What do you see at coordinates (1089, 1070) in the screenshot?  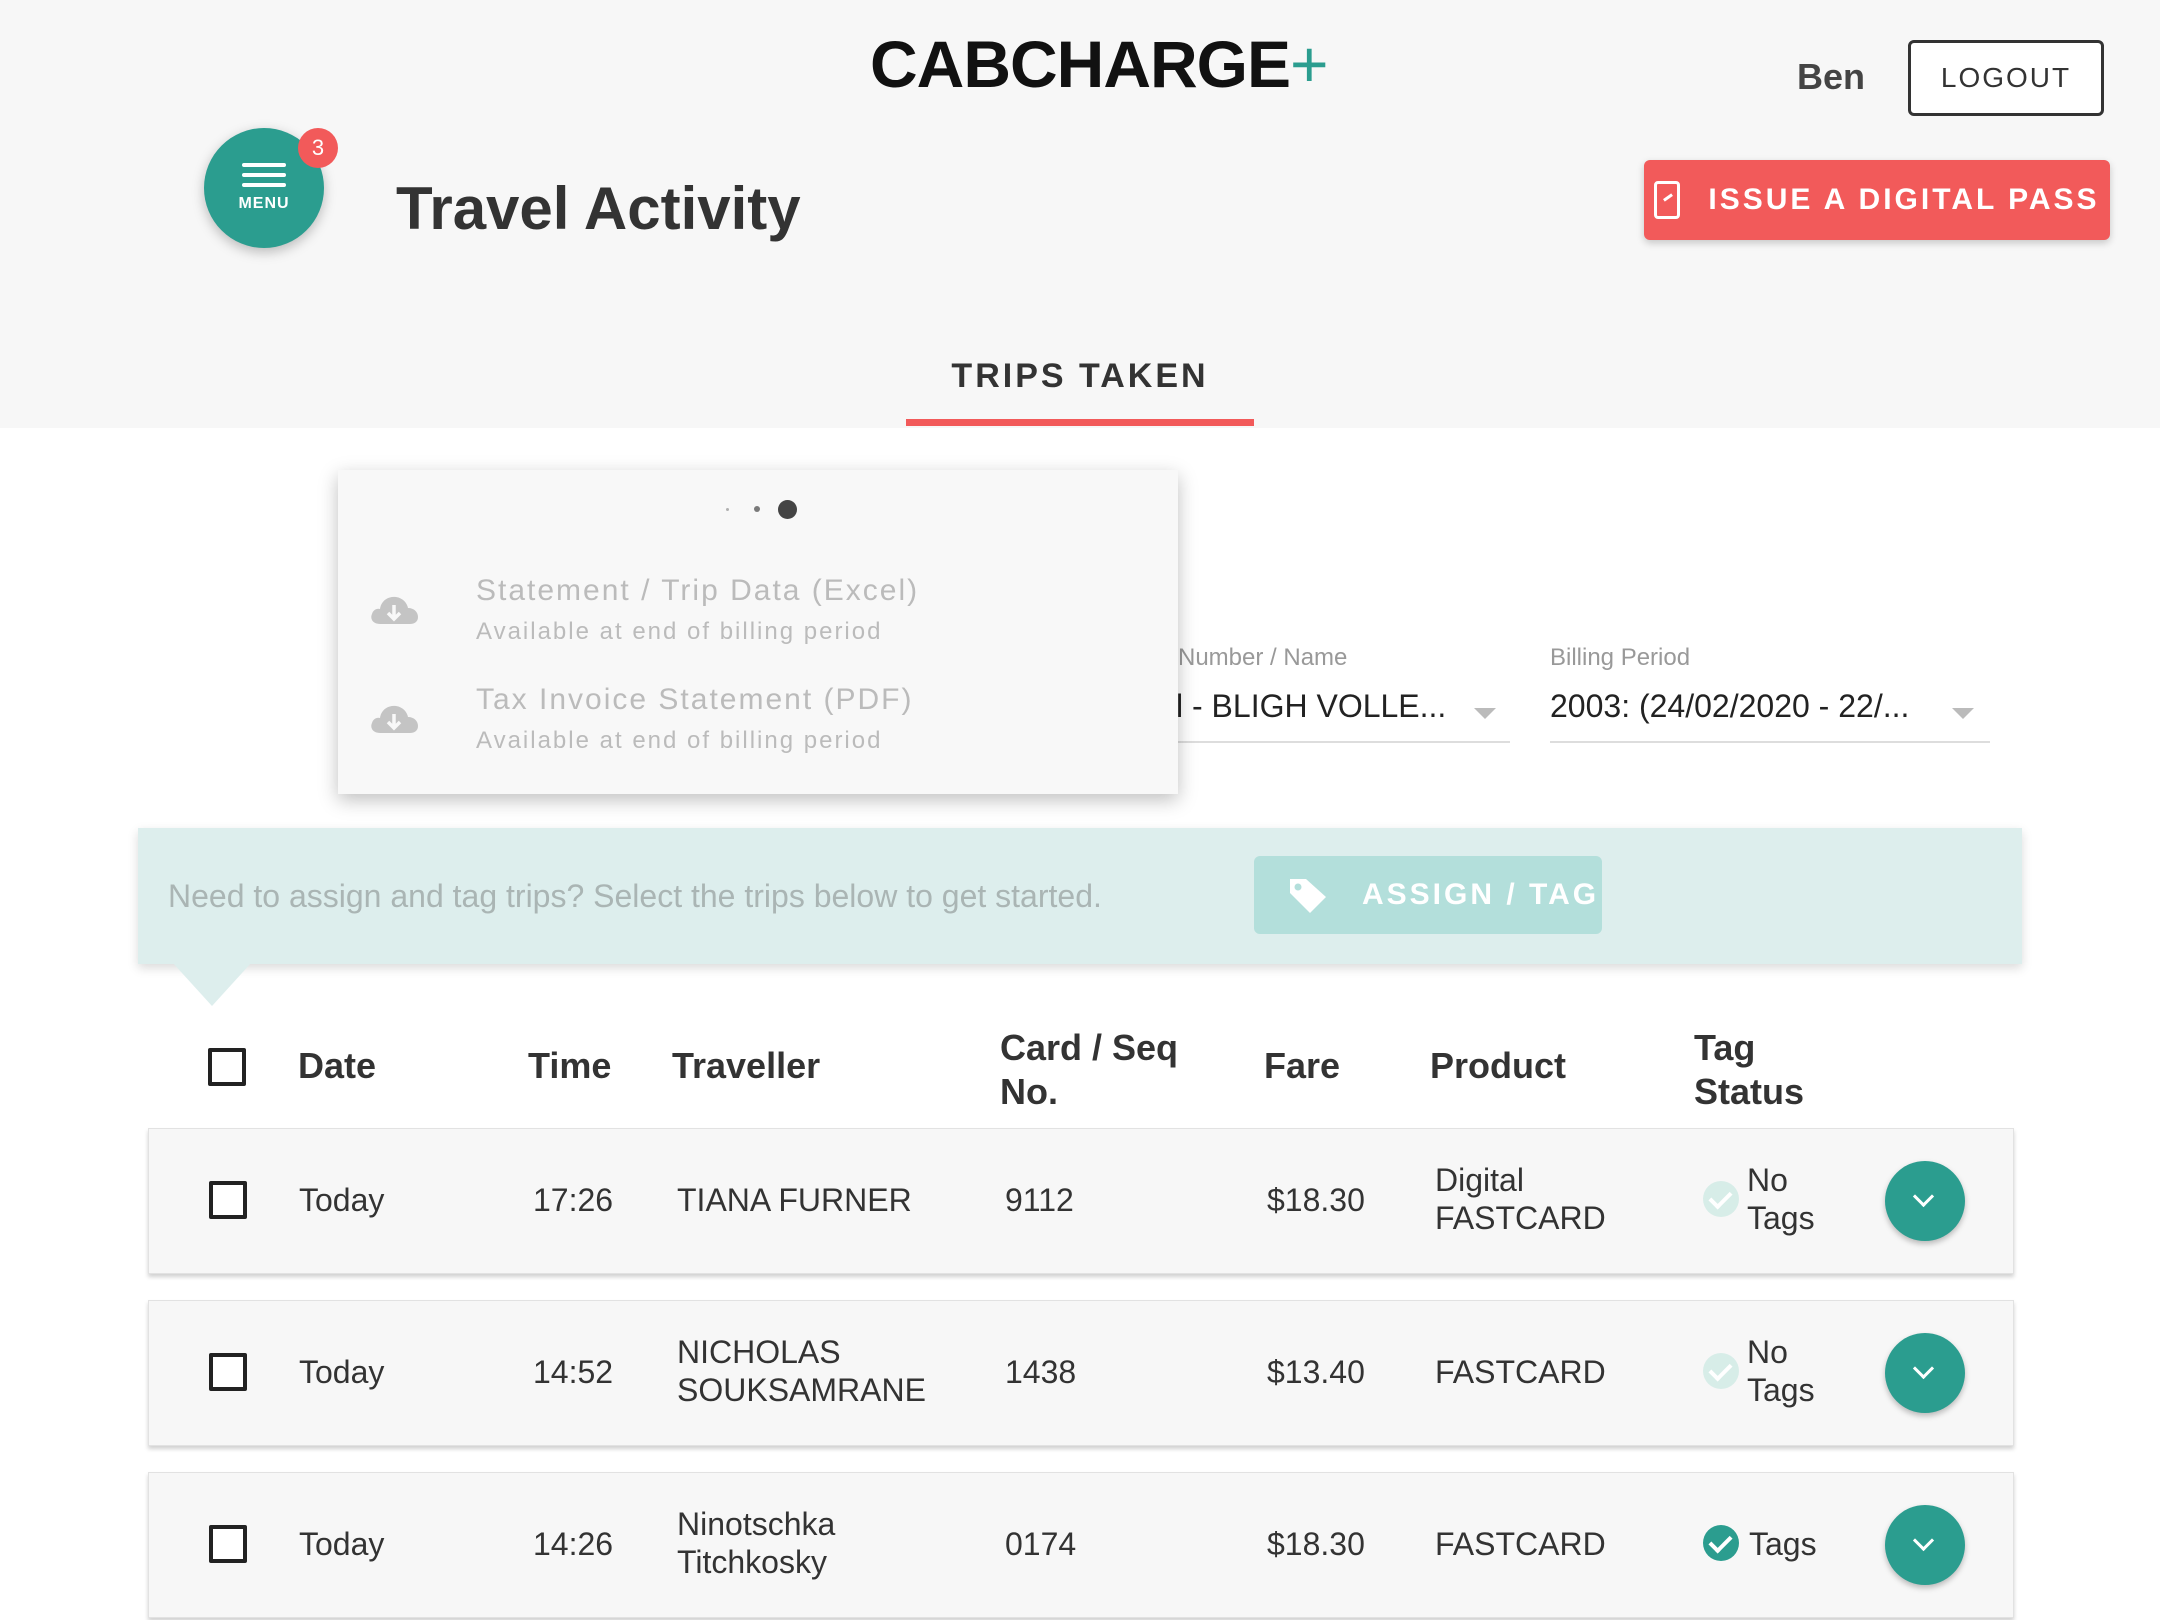 I see `column-header-card: Card / Seq No.` at bounding box center [1089, 1070].